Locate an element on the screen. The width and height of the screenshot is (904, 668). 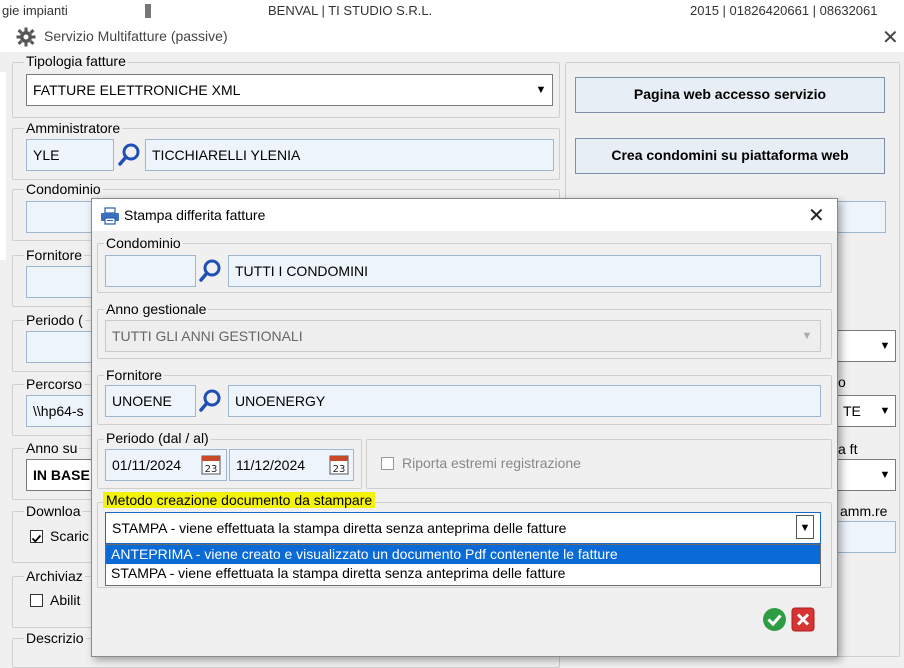
riporta-checkbox is located at coordinates (387, 463).